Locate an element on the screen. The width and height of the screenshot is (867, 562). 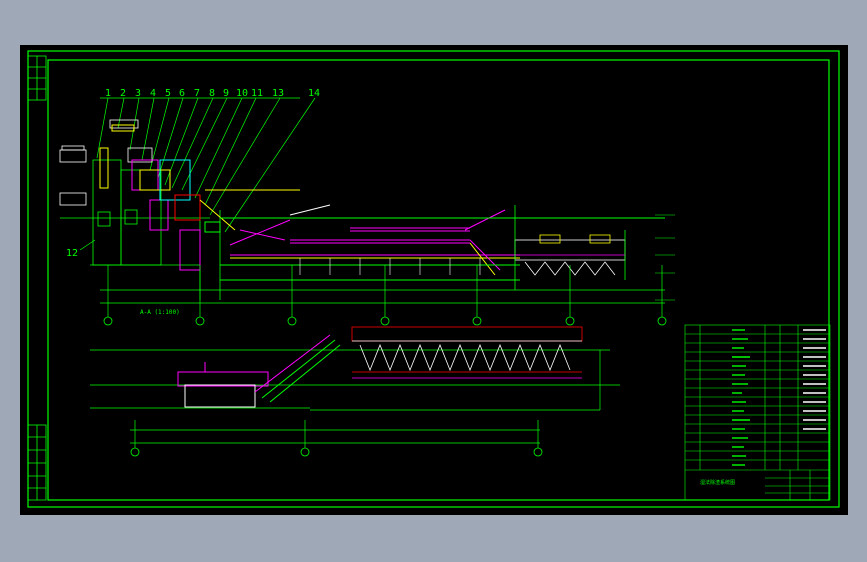
callout-5: 5 is located at coordinates (168, 93).